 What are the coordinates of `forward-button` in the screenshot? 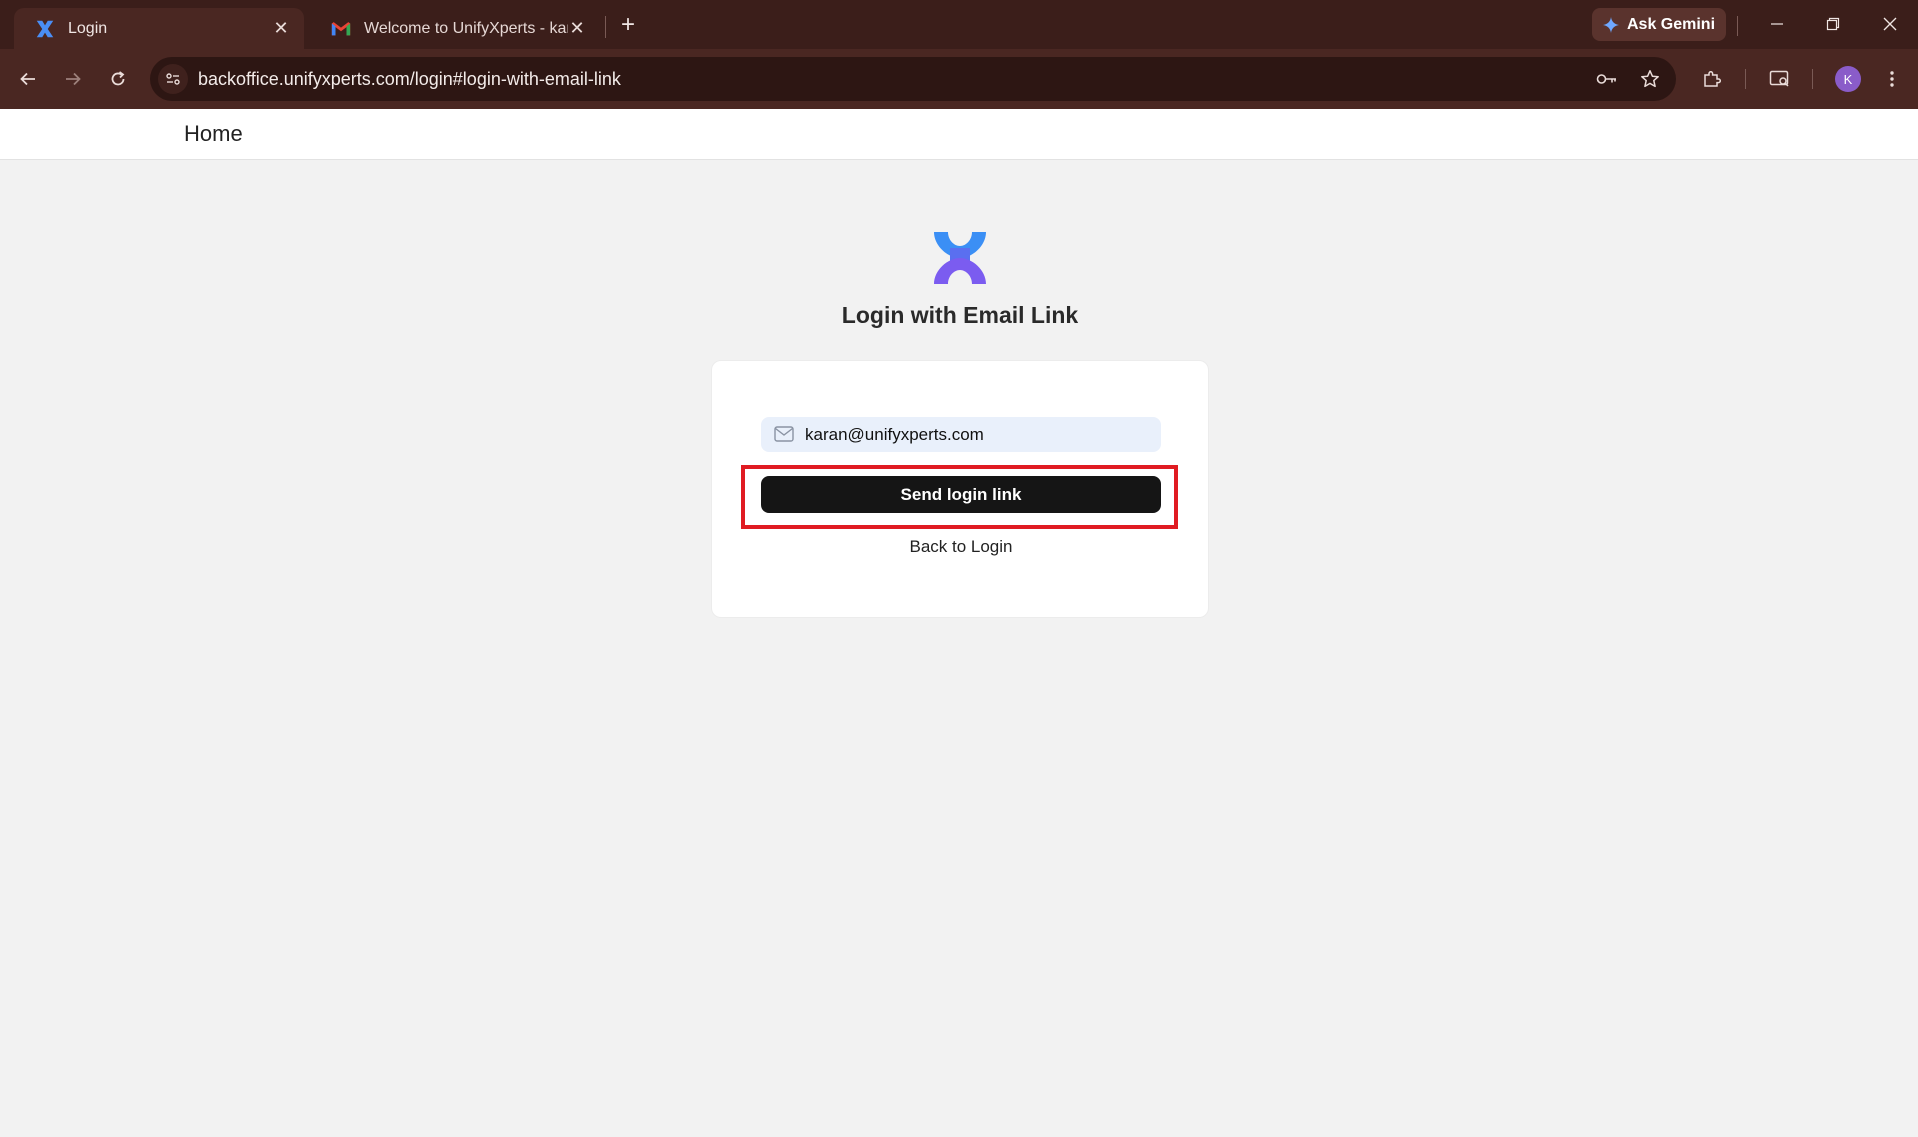 It's located at (73, 79).